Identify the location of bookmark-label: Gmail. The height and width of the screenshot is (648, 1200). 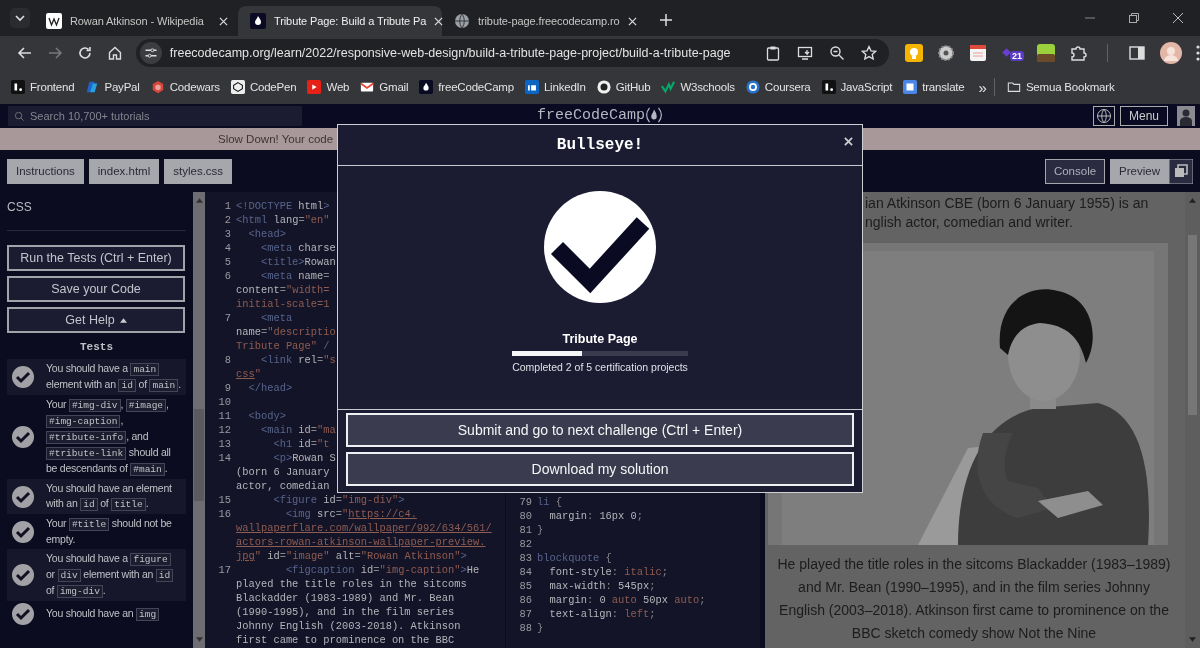
(394, 87).